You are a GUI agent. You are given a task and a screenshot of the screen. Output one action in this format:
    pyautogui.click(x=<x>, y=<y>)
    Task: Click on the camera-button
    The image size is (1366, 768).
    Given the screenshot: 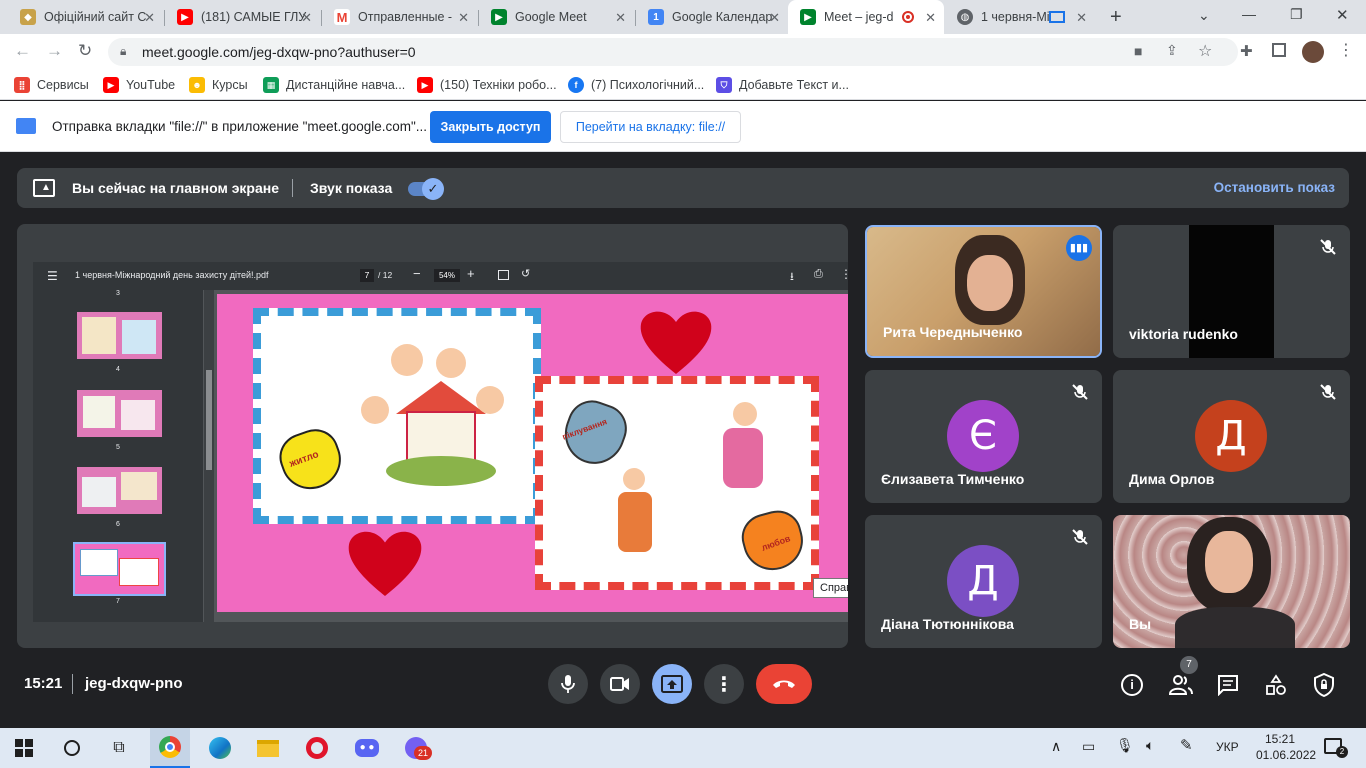 What is the action you would take?
    pyautogui.click(x=620, y=684)
    